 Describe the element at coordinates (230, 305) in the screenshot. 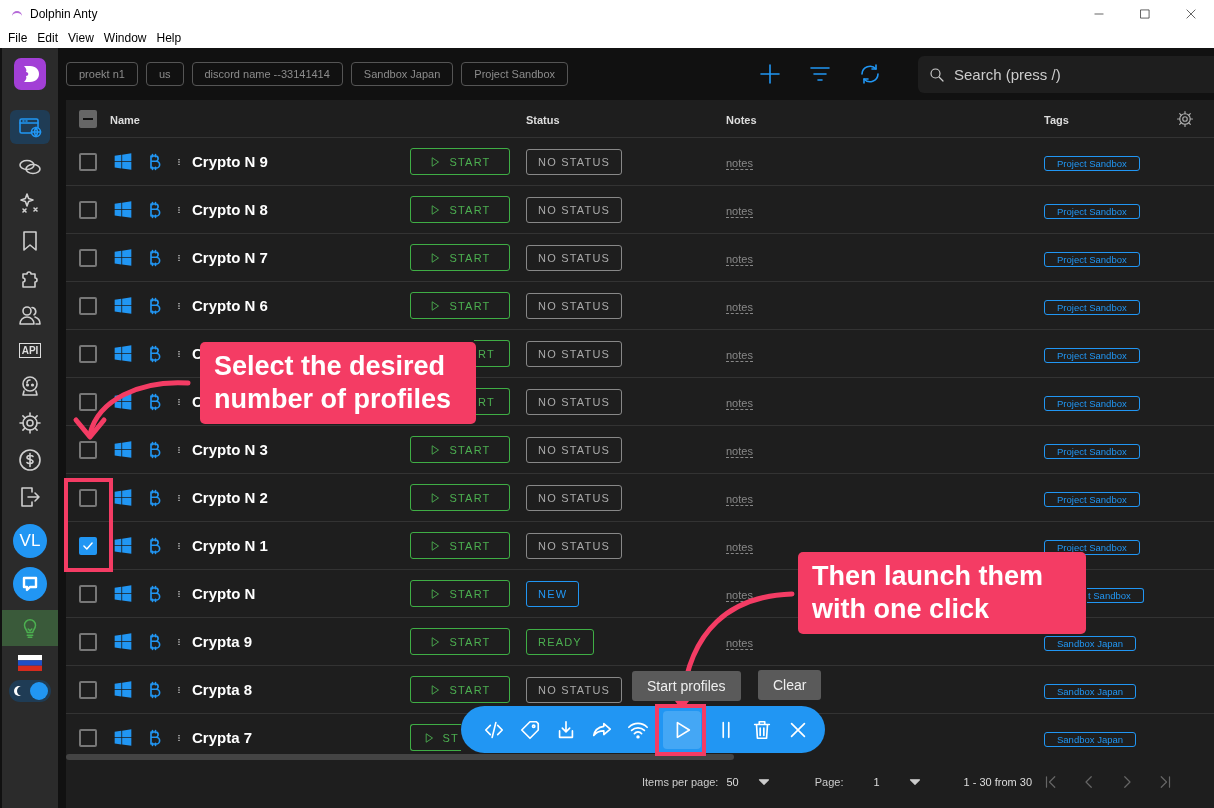

I see `profile-name: Crypto N 6` at that location.